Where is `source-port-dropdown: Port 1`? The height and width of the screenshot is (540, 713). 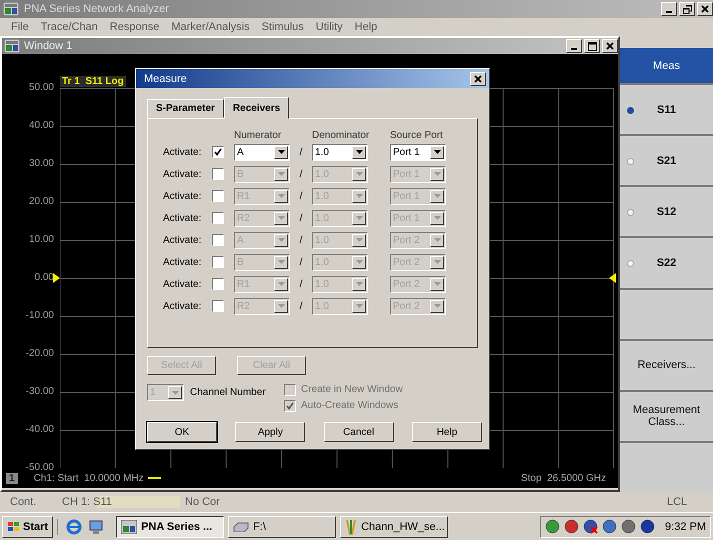 source-port-dropdown: Port 1 is located at coordinates (418, 152).